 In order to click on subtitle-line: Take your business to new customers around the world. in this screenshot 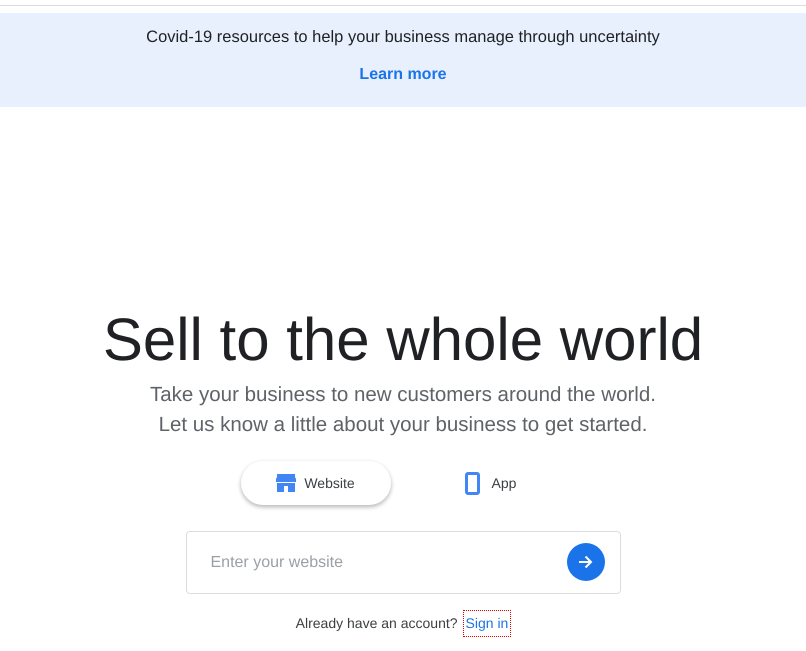, I will do `click(403, 395)`.